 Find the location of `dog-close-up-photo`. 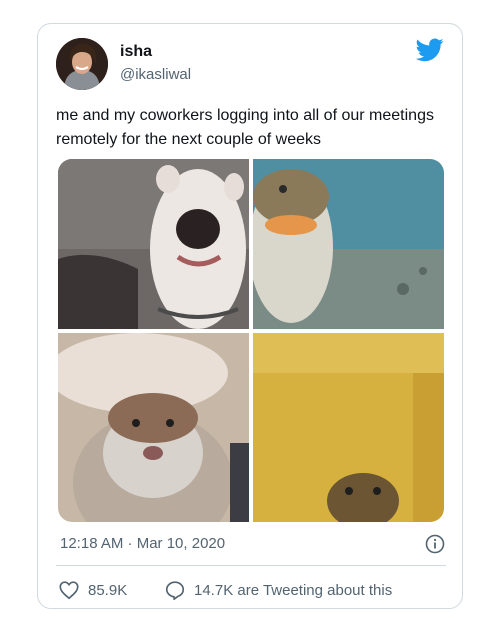

dog-close-up-photo is located at coordinates (153, 244).